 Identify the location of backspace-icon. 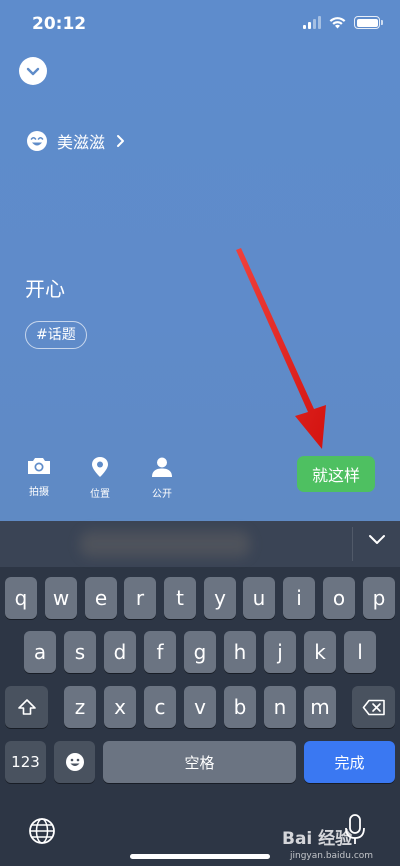
(373, 707).